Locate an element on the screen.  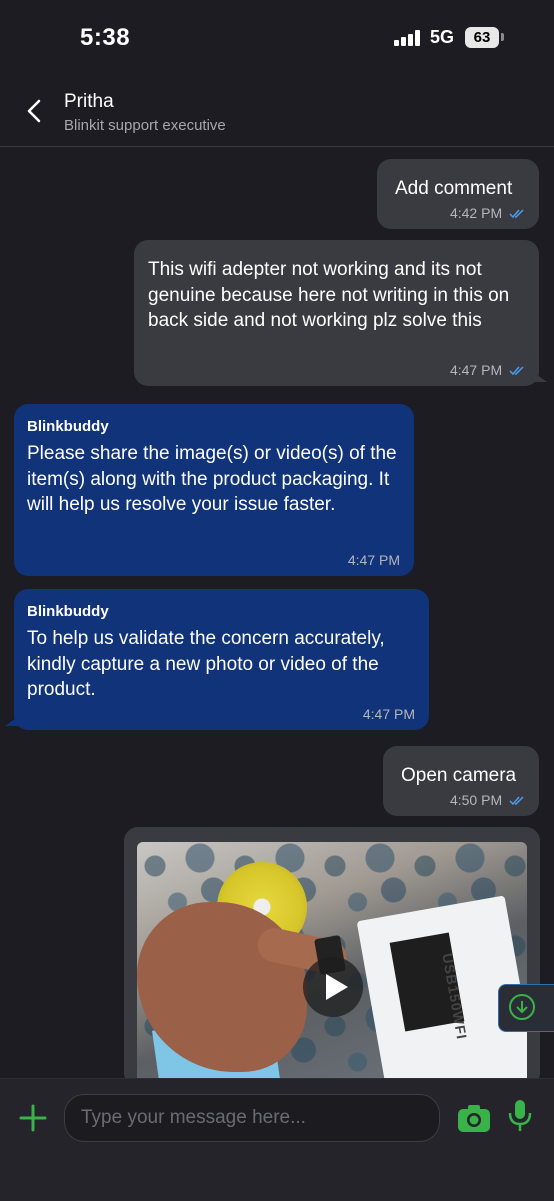
agent-role: Blinkit support executive is located at coordinates (145, 125).